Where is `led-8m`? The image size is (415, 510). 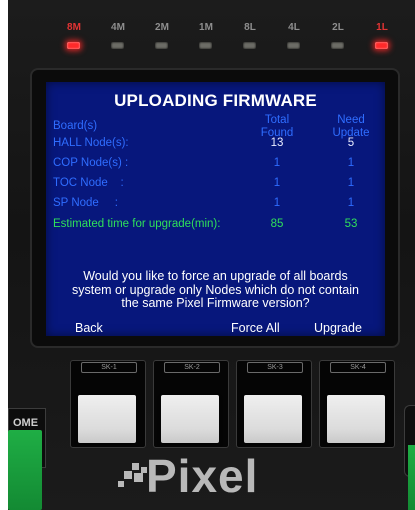
led-8m is located at coordinates (73, 45).